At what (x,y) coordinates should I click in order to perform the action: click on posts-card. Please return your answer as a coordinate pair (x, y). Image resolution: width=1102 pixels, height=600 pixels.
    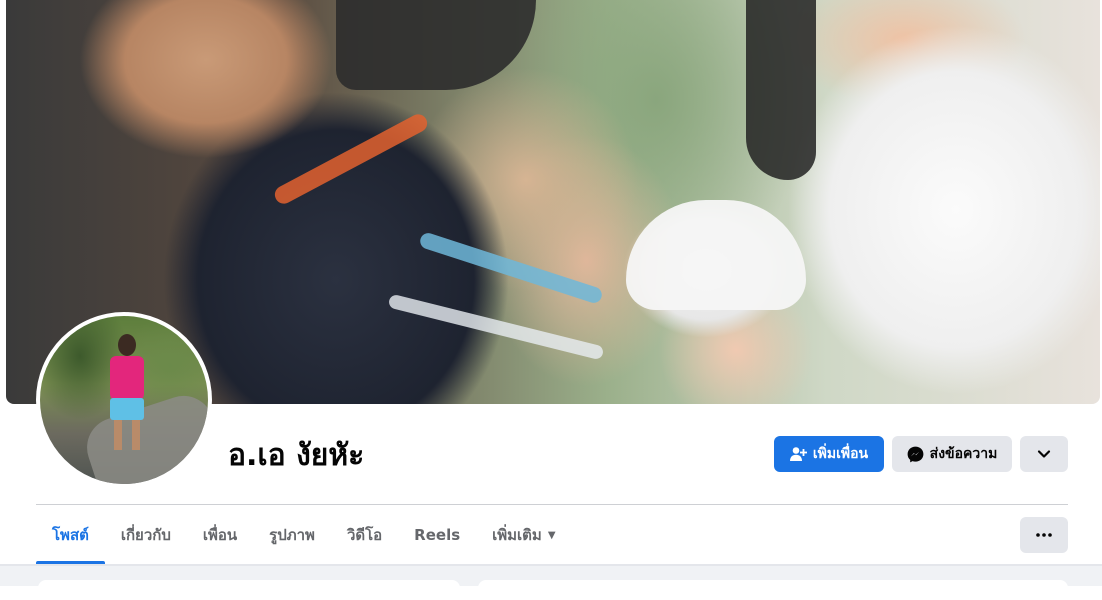
    Looking at the image, I should click on (773, 590).